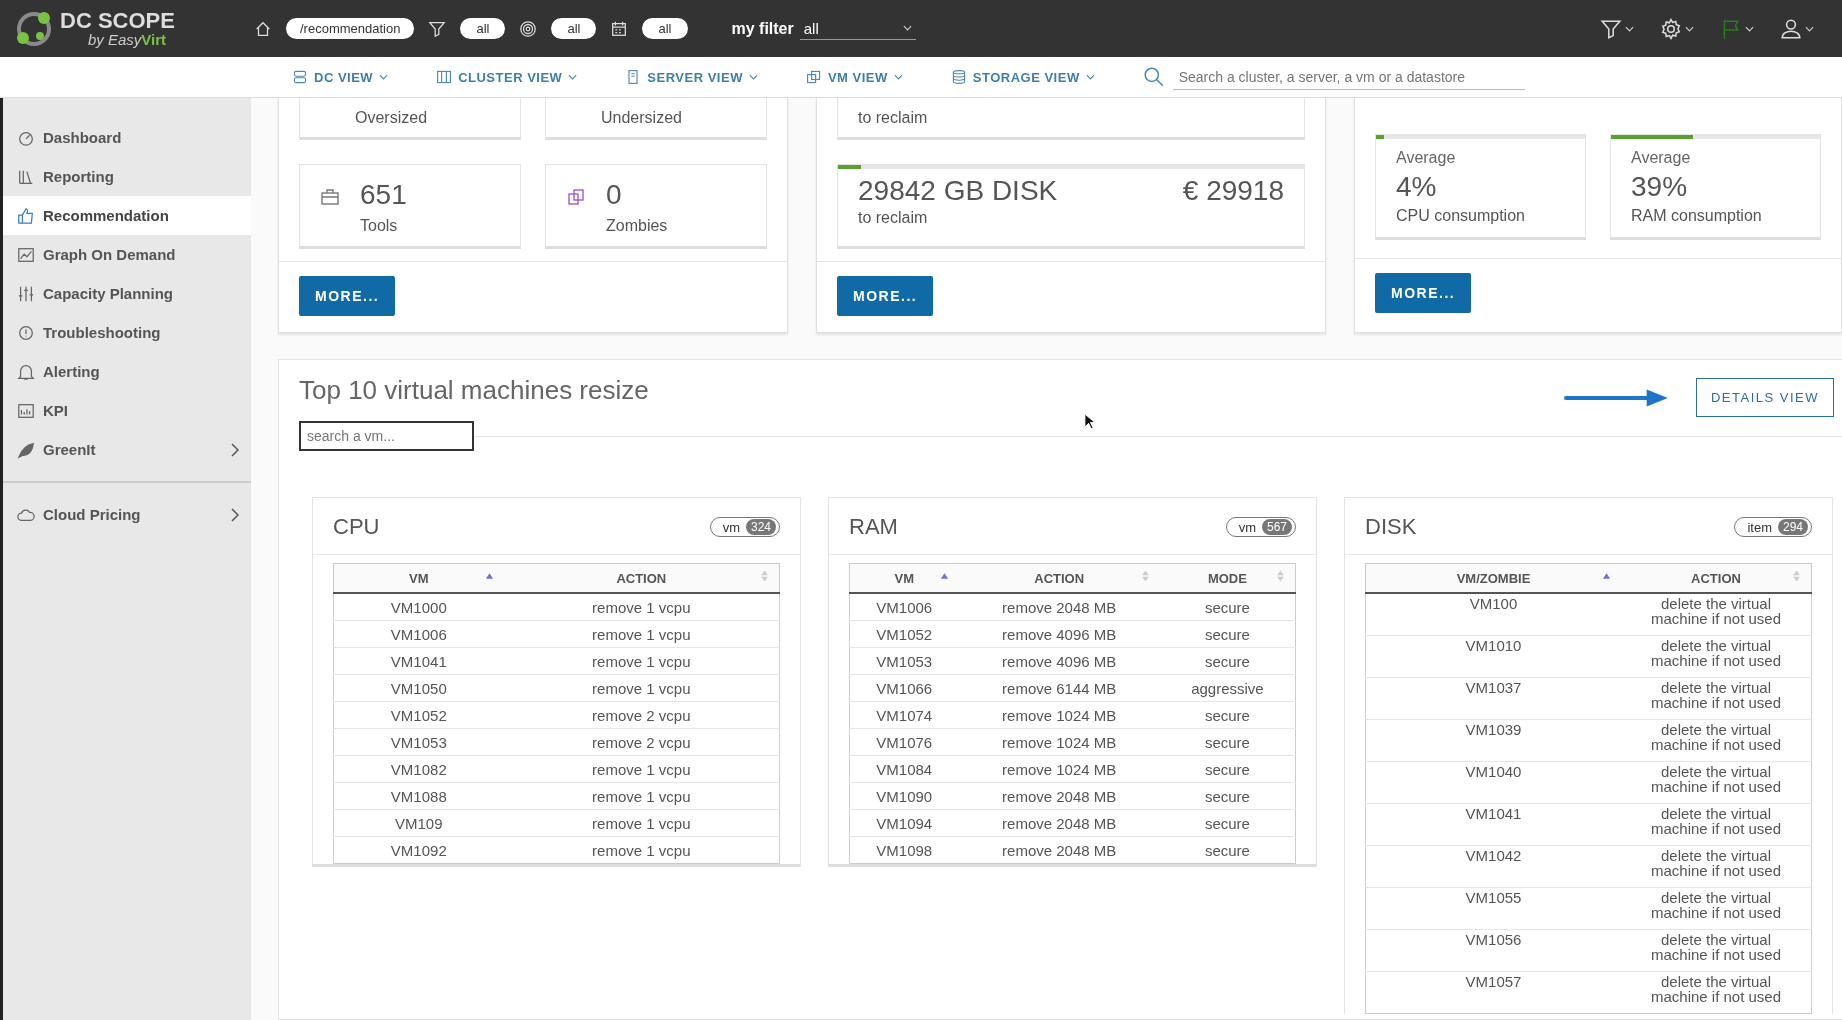  Describe the element at coordinates (127, 176) in the screenshot. I see `sidebar-item: Reporting` at that location.